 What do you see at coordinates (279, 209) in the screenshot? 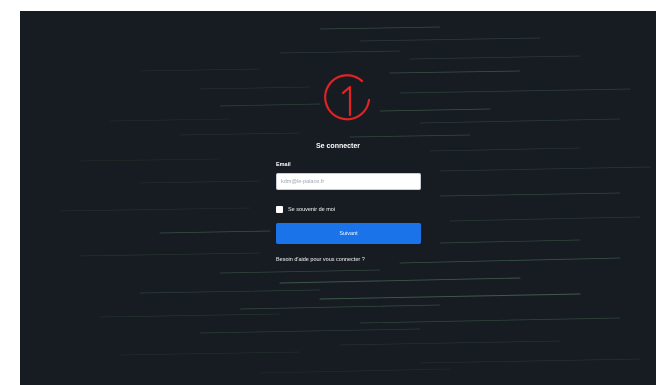
I see `remember-me-checkbox` at bounding box center [279, 209].